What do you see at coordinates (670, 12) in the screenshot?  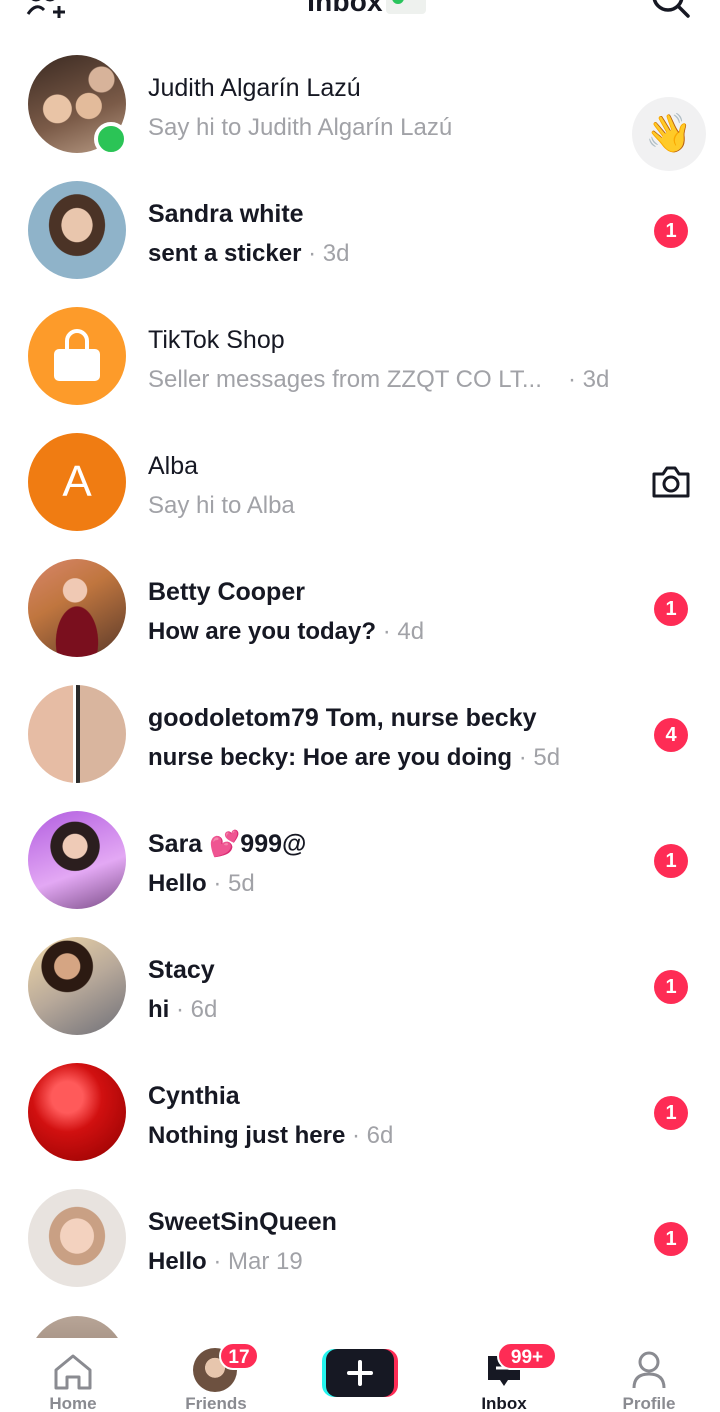 I see `search-icon` at bounding box center [670, 12].